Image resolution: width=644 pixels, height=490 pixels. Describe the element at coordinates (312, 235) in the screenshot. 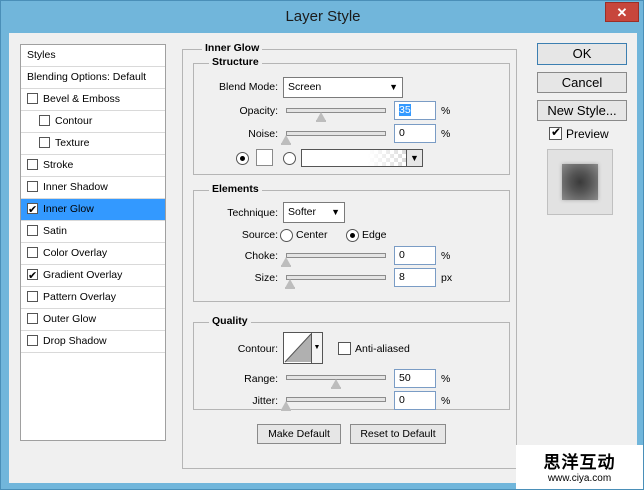

I see `source-center-label: Center` at that location.